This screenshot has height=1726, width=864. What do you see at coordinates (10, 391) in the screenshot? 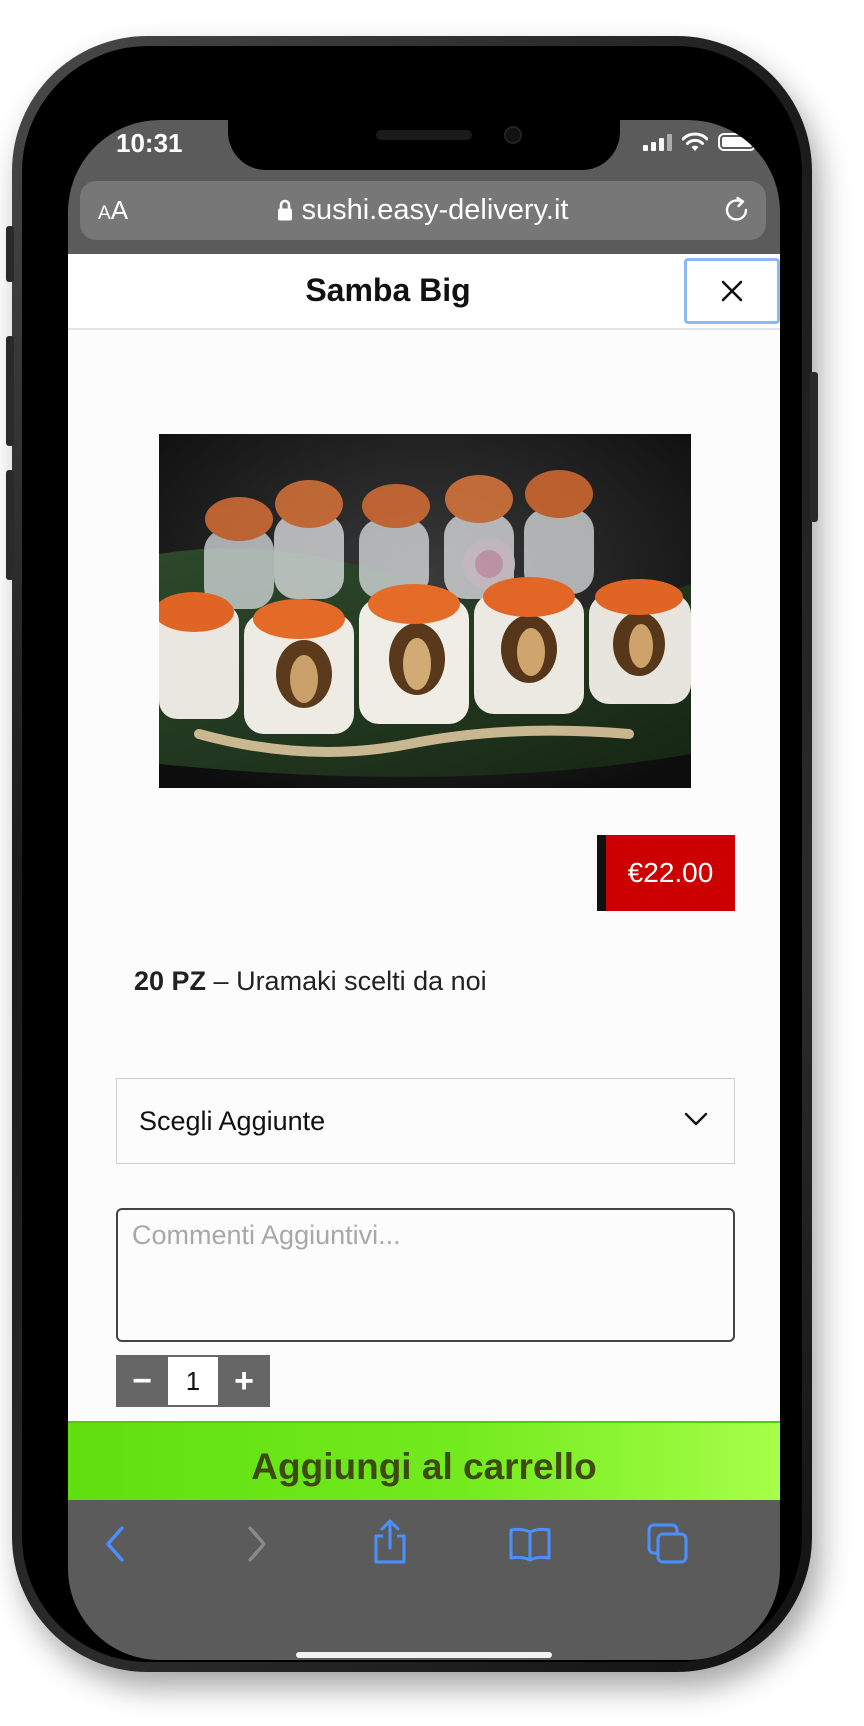
I see `side-button-volume-up` at bounding box center [10, 391].